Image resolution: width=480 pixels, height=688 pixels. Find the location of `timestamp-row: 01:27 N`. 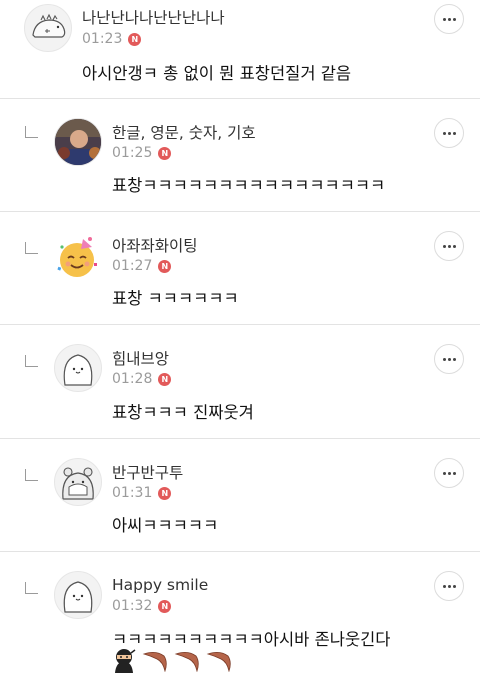

timestamp-row: 01:27 N is located at coordinates (142, 266).